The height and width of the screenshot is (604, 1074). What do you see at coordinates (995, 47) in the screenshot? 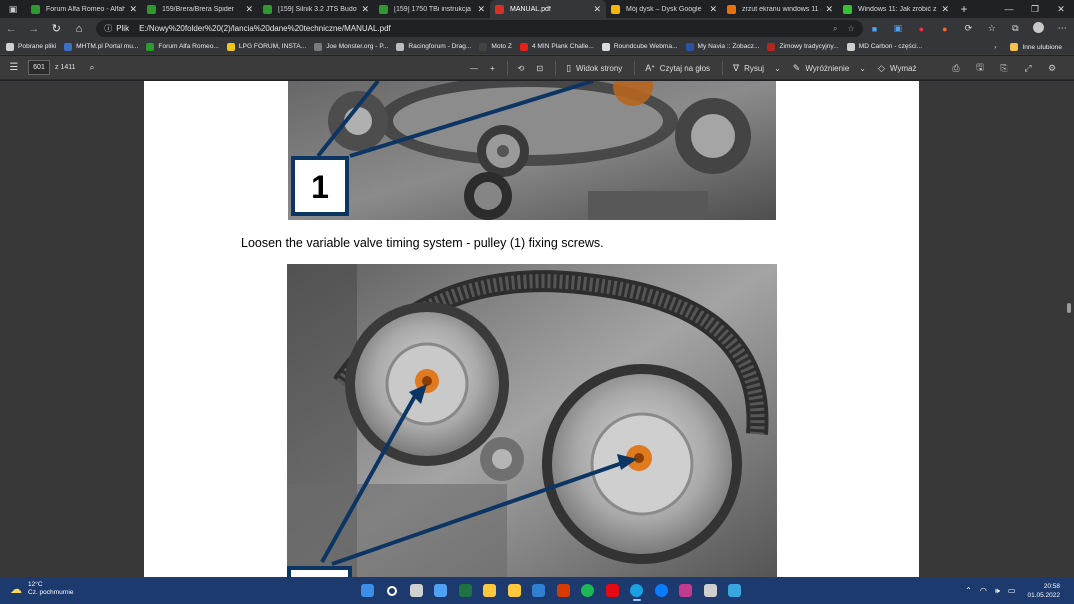
I see `chevron-right-icon: ›` at bounding box center [995, 47].